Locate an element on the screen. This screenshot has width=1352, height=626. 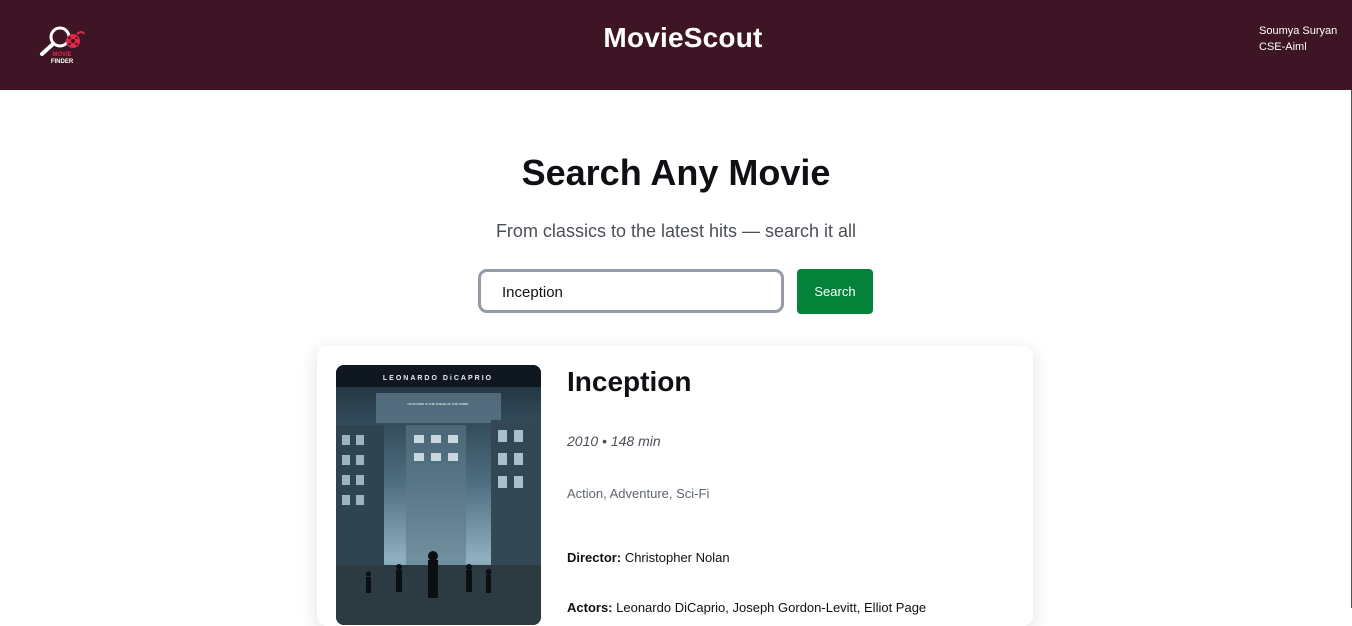
logo-text: MOVIE FINDER is located at coordinates (62, 59).